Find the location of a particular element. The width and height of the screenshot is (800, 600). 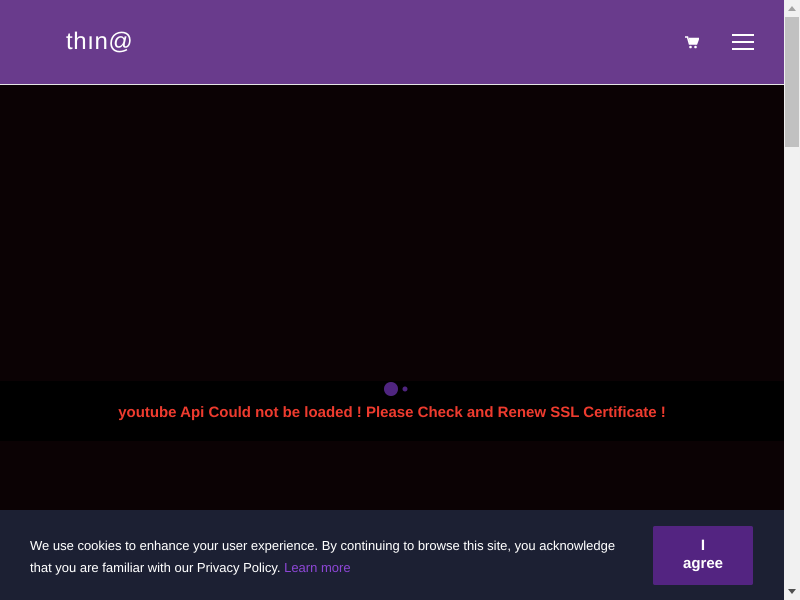

loading-dots-icon is located at coordinates (396, 389).